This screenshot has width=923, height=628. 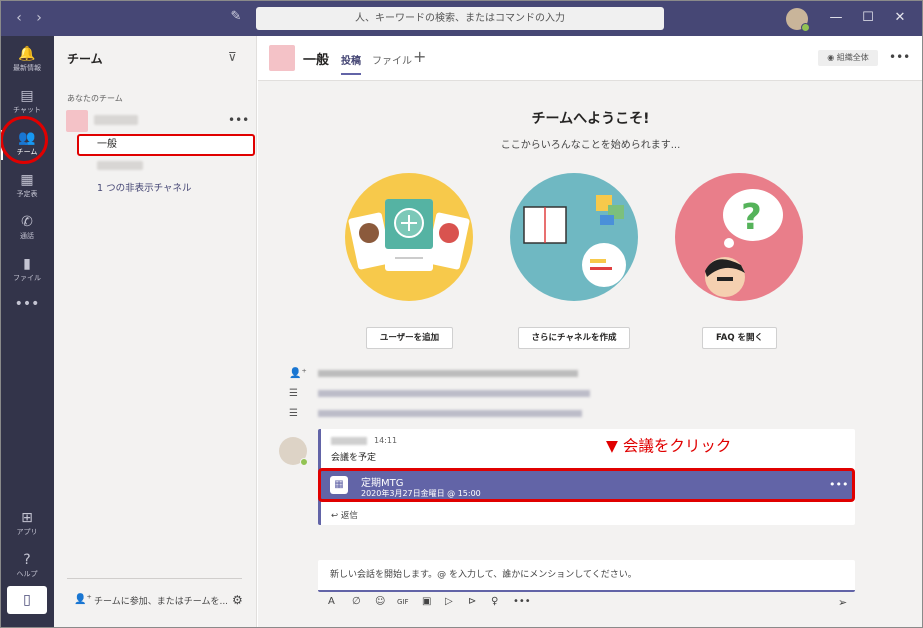 I want to click on rail-activity: 🔔 最新情報, so click(x=27, y=61).